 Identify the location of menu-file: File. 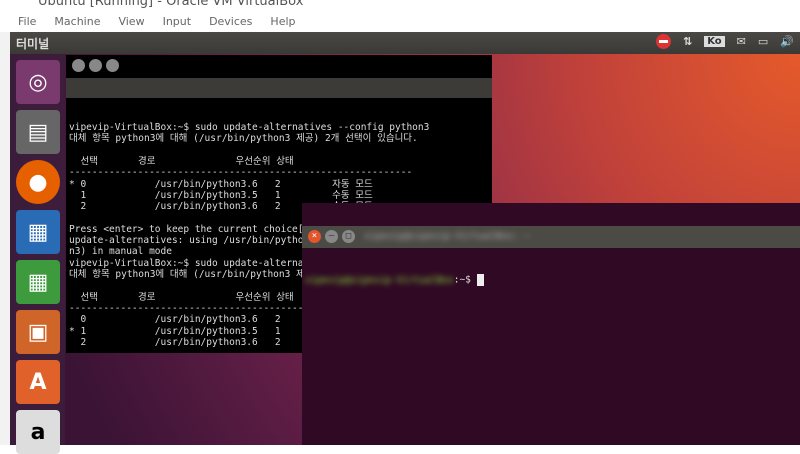
(27, 21).